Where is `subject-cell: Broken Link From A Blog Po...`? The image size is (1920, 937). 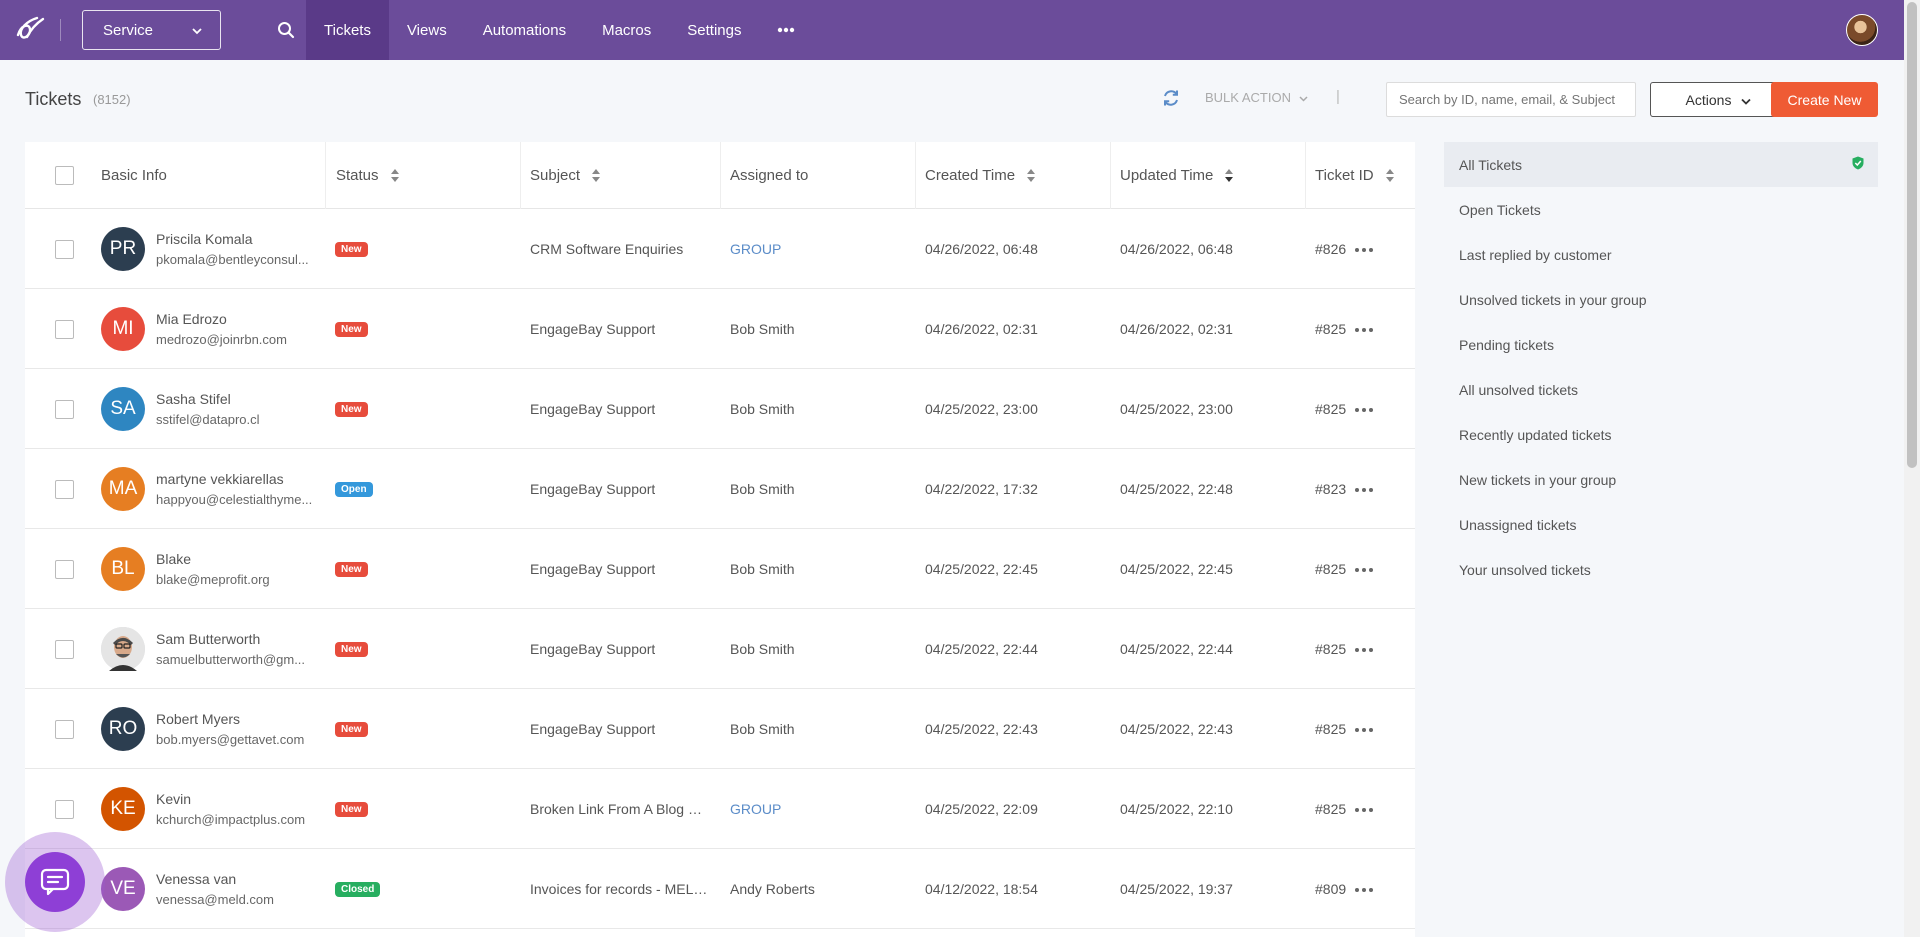 subject-cell: Broken Link From A Blog Po... is located at coordinates (620, 809).